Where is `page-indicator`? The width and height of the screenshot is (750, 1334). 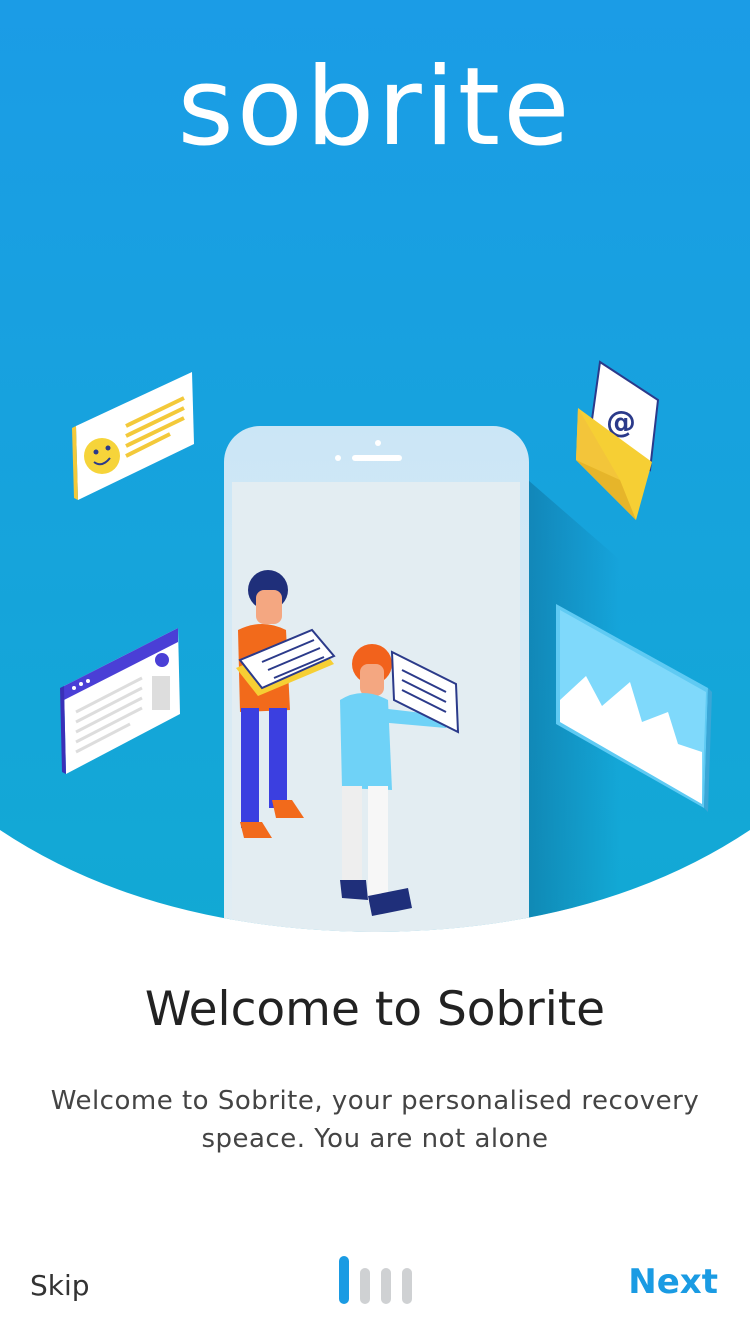 page-indicator is located at coordinates (376, 1280).